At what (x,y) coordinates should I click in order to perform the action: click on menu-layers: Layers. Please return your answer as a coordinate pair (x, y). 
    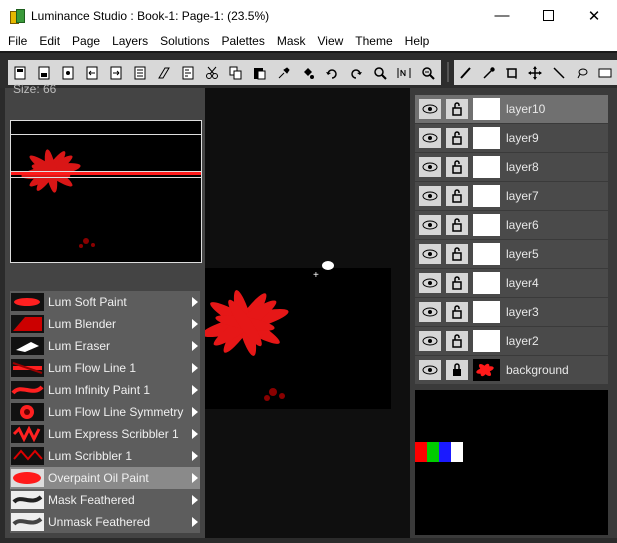
    Looking at the image, I should click on (130, 41).